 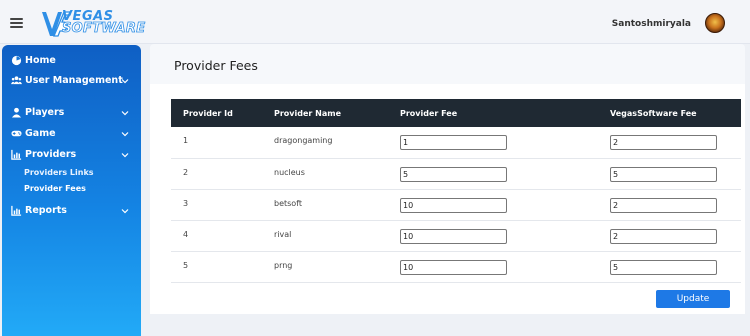 I want to click on sidebar-item-user-management: User Management, so click(x=71, y=81).